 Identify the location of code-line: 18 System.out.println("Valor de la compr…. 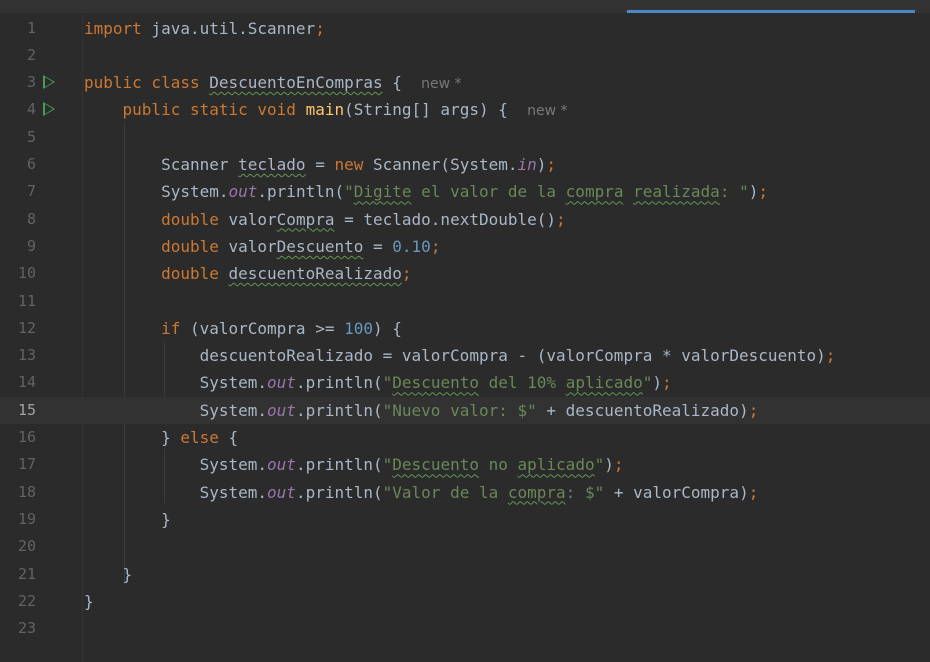
(465, 492).